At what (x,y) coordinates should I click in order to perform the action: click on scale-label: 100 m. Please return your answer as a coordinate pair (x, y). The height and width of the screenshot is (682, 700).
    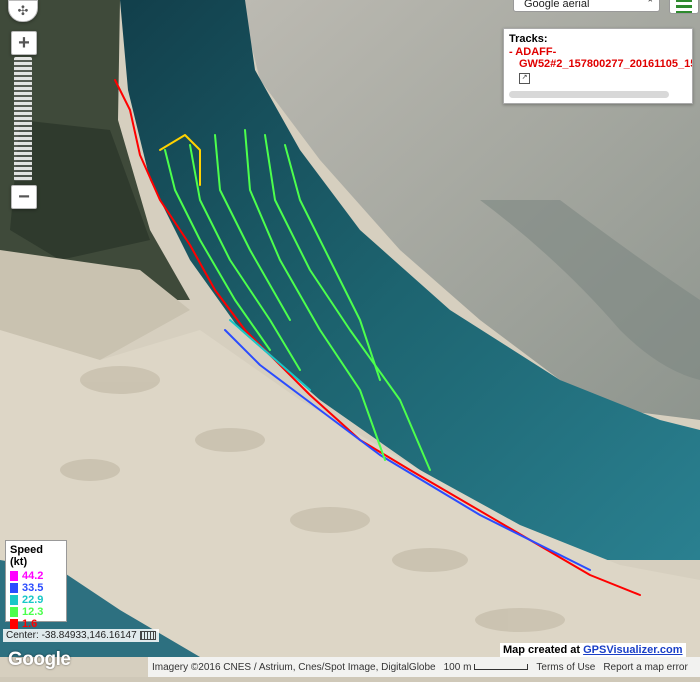
    Looking at the image, I should click on (457, 667).